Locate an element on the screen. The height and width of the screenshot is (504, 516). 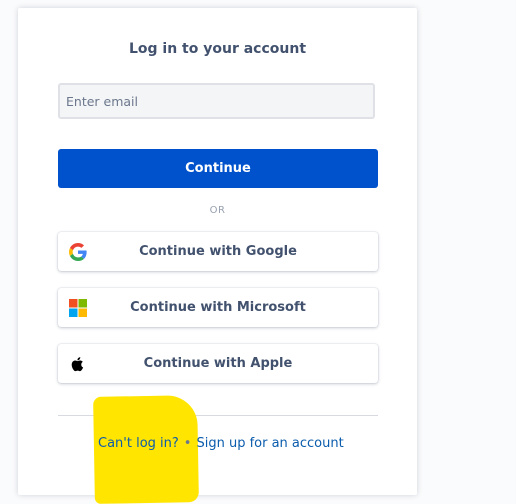
microsoft-button-label: Continue with Microsoft is located at coordinates (218, 307).